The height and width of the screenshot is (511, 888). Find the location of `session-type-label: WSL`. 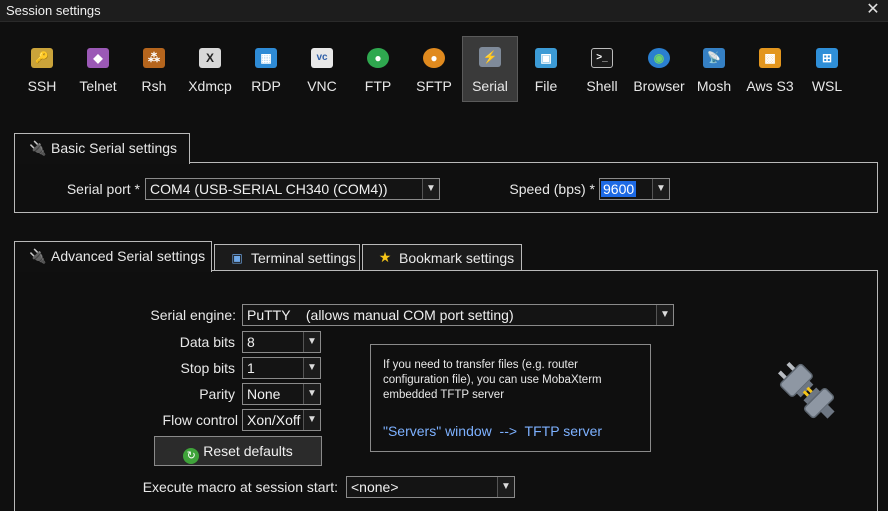

session-type-label: WSL is located at coordinates (827, 86).